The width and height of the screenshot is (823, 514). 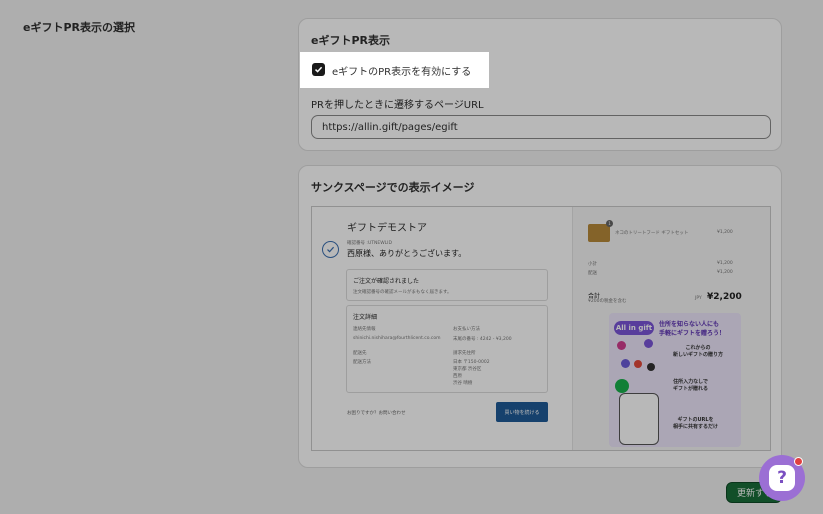 I want to click on enable-pr-checkbox-label-highlighted: eギフトのPR表示を有効にする, so click(x=402, y=72).